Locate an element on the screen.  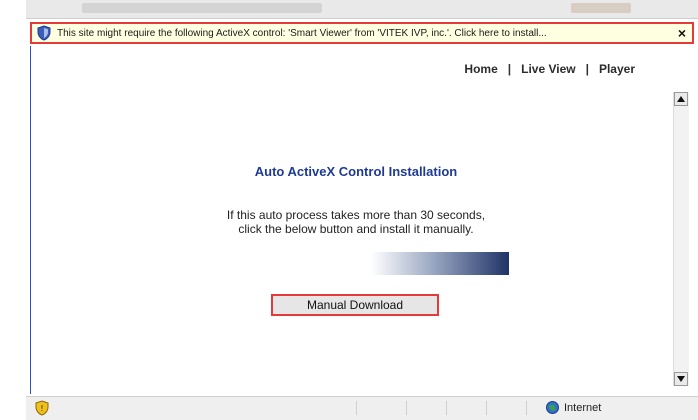
nav-link-home: Home is located at coordinates (480, 69).